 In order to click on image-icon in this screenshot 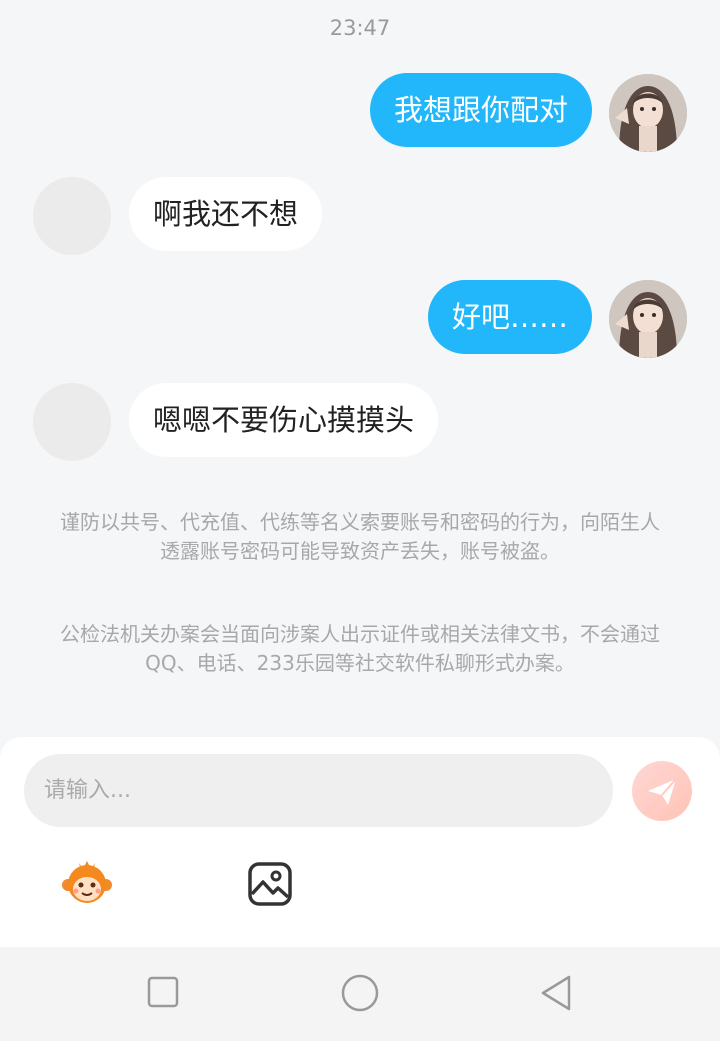, I will do `click(270, 884)`.